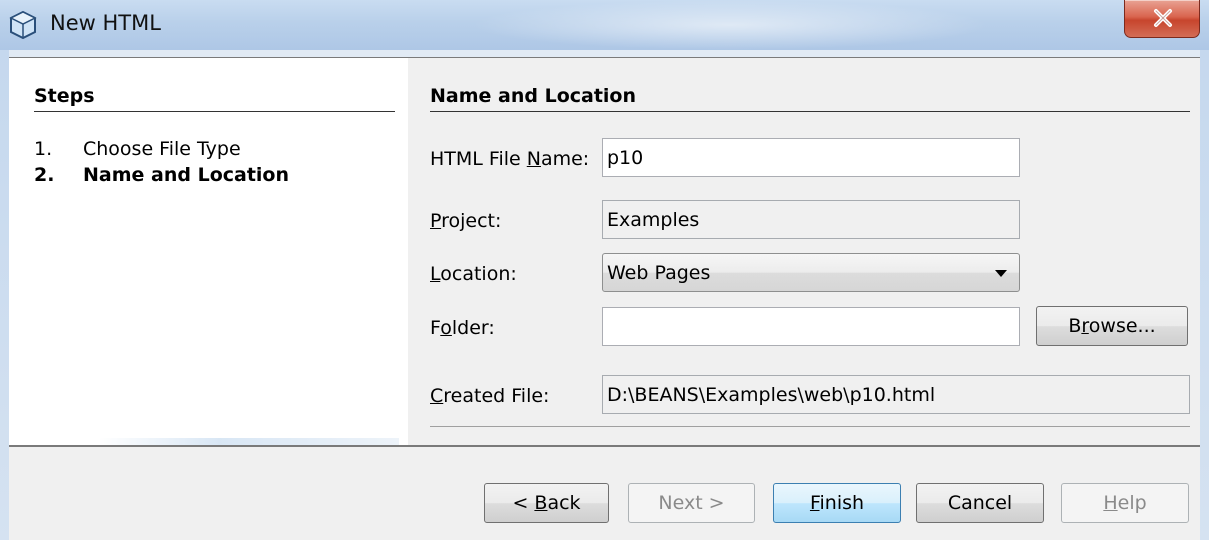  What do you see at coordinates (810, 426) in the screenshot?
I see `content-bottom-divider` at bounding box center [810, 426].